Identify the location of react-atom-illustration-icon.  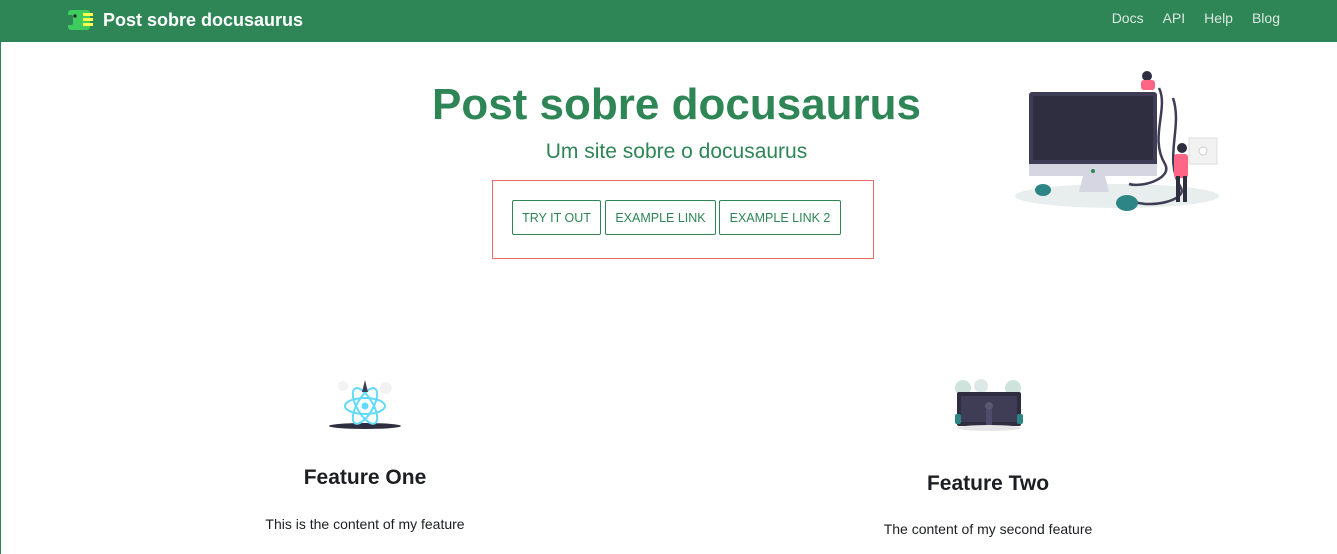
(365, 404).